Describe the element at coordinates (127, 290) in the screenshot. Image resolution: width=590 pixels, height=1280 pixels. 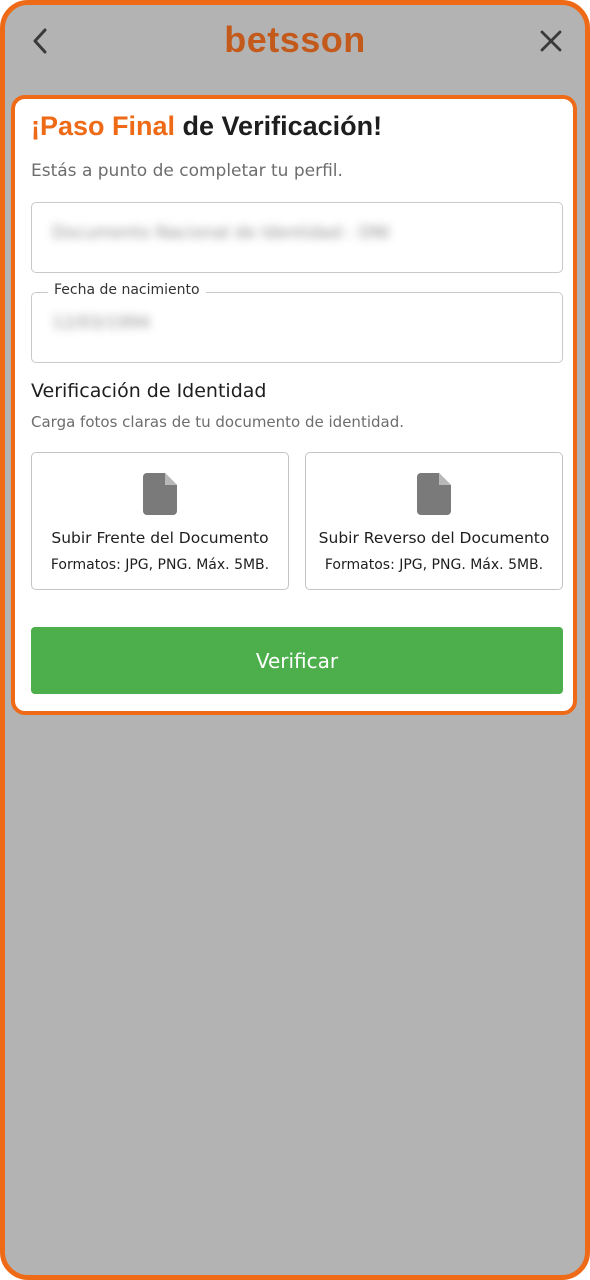
I see `birthdate-label: Fecha de nacimiento` at that location.